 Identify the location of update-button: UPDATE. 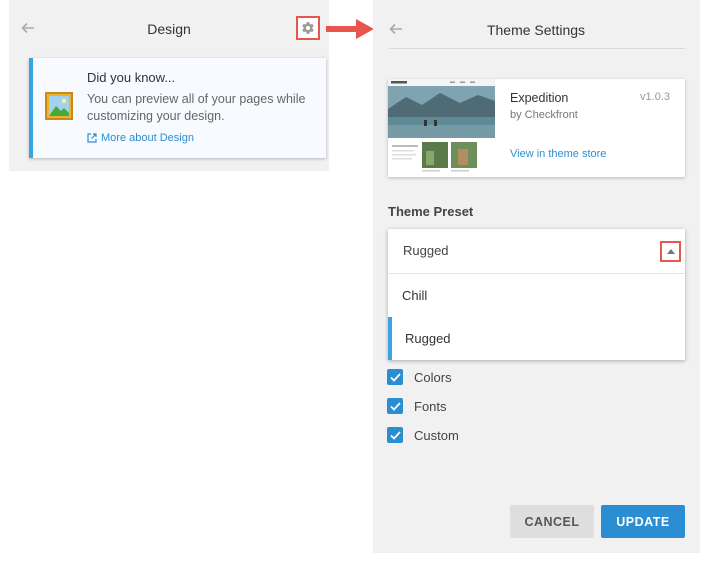
(643, 521).